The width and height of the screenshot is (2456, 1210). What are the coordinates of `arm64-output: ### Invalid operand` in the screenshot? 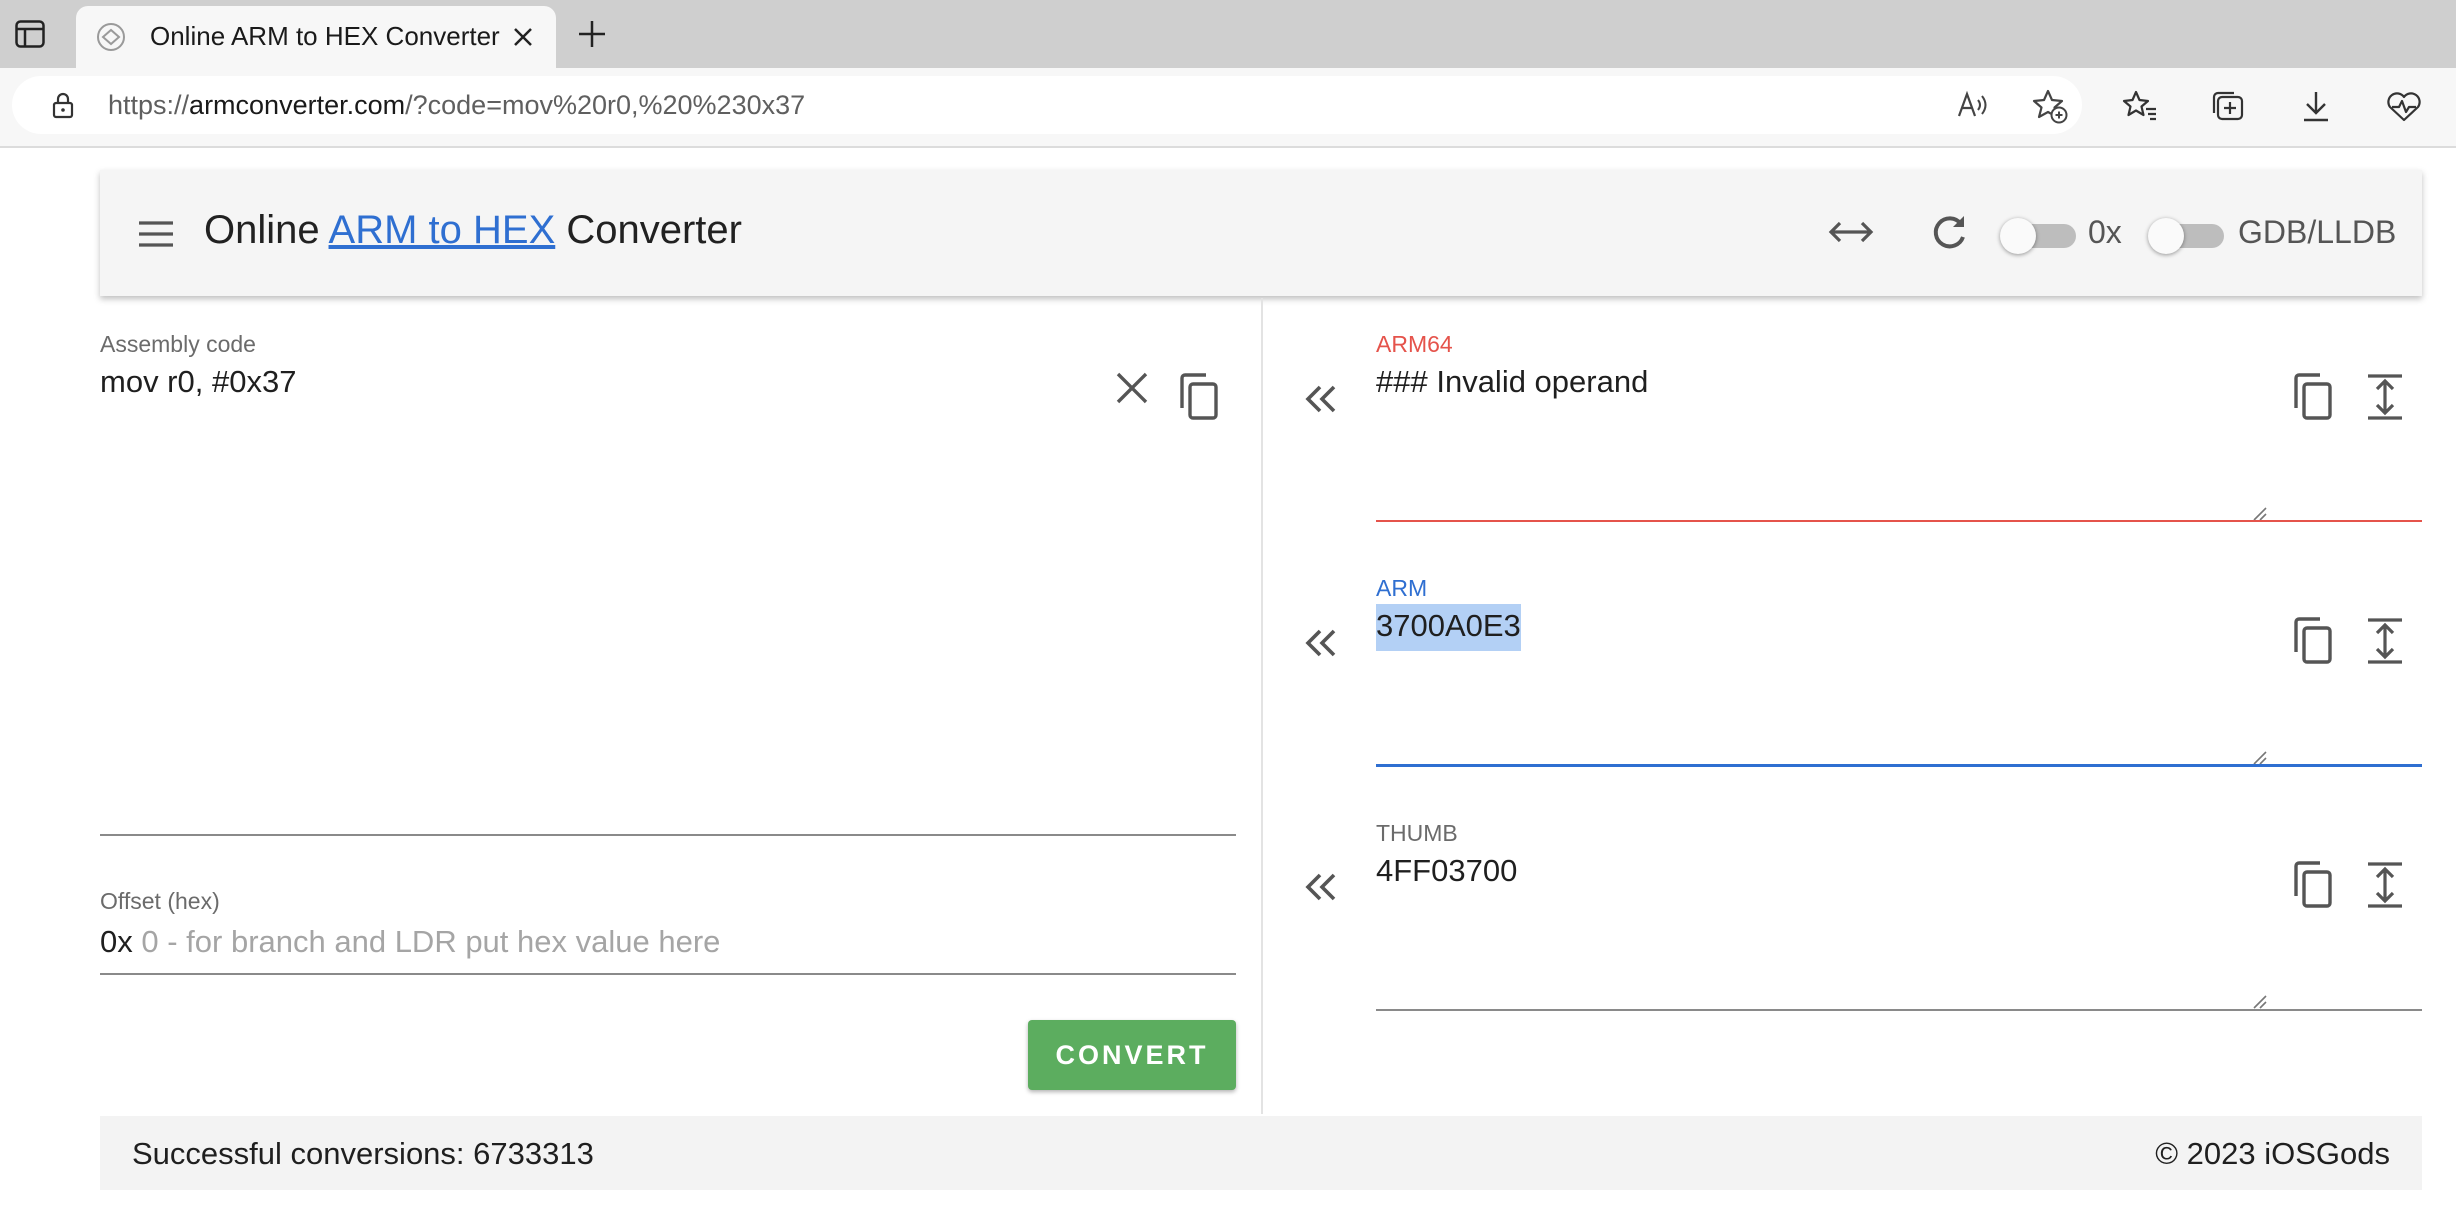 It's located at (1512, 382).